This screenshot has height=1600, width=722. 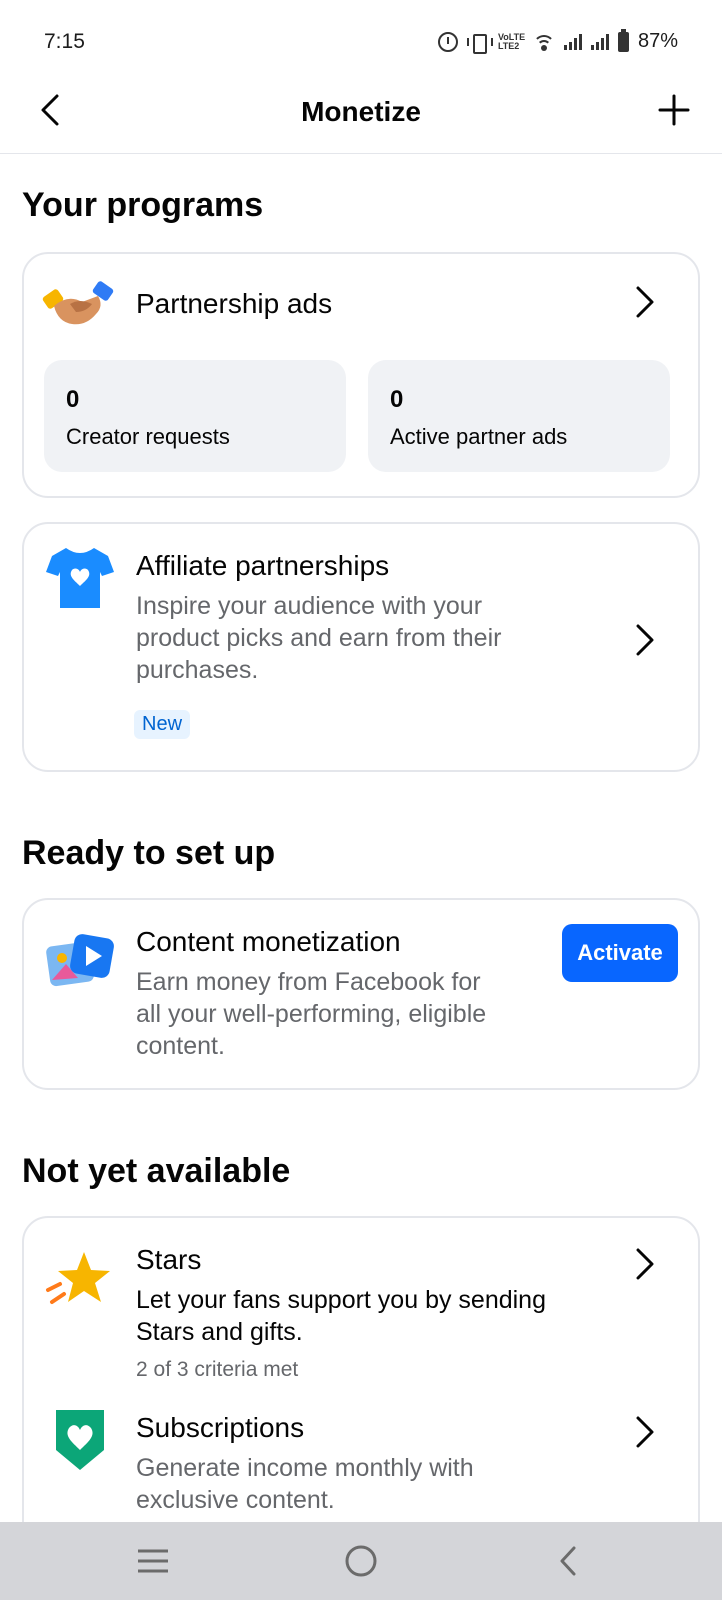 What do you see at coordinates (149, 853) in the screenshot?
I see `section-title-ready-to-set-up: Ready to set up` at bounding box center [149, 853].